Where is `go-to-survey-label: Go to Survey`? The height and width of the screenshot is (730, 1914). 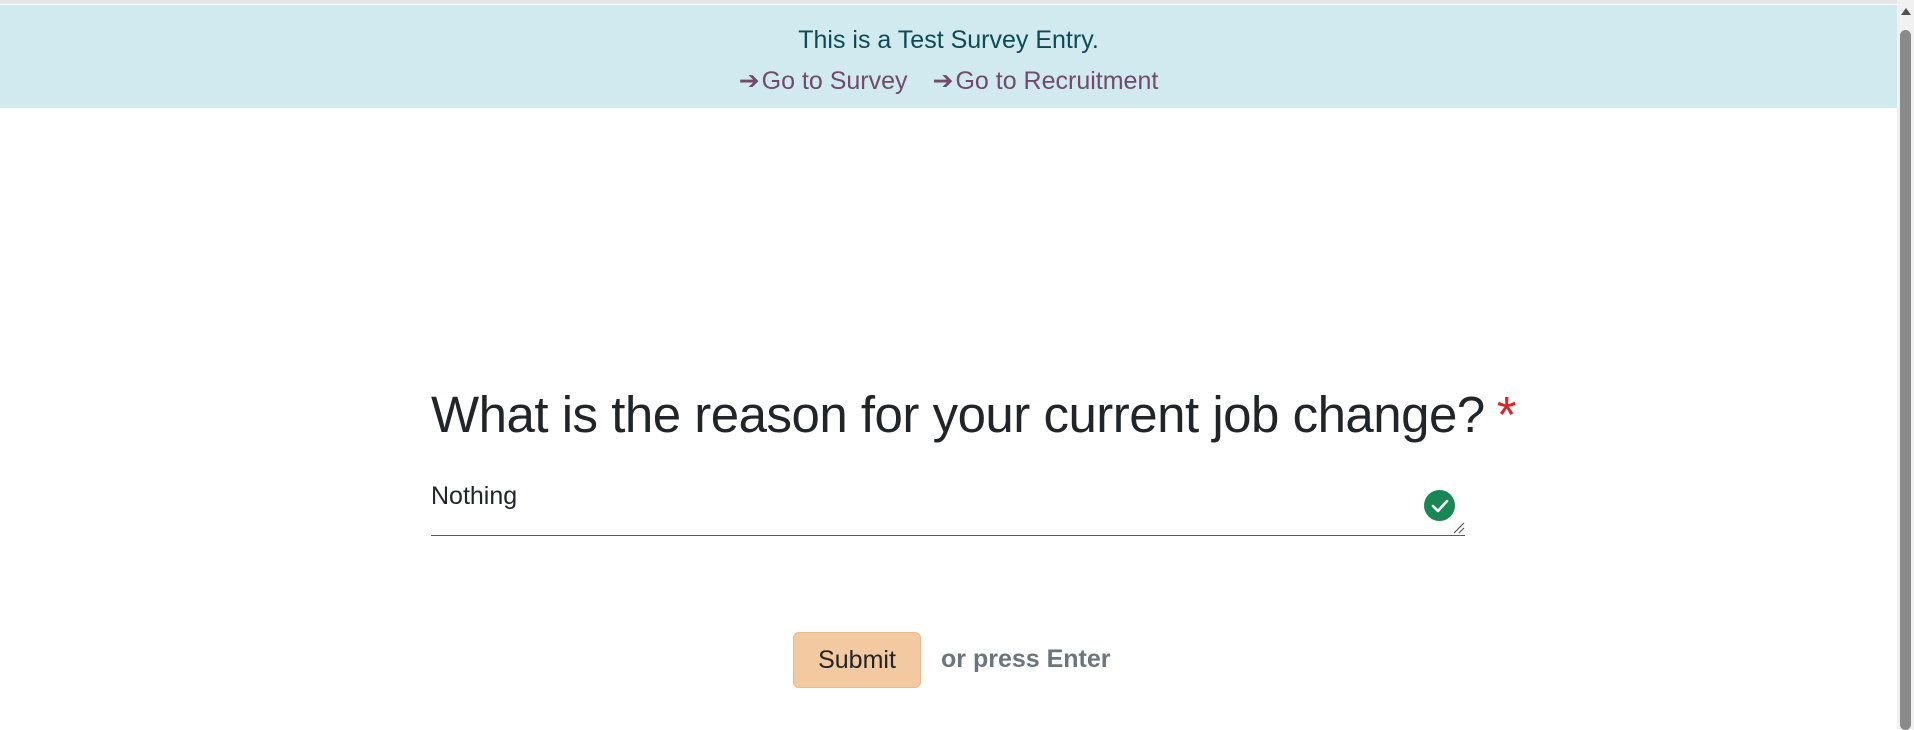
go-to-survey-label: Go to Survey is located at coordinates (834, 81).